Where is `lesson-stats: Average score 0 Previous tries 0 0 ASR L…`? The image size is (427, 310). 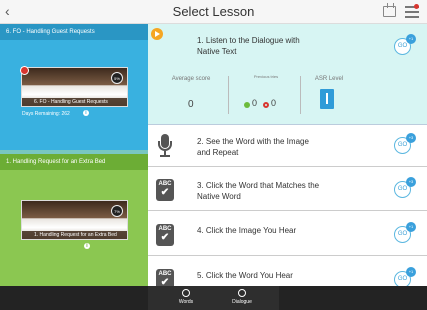 lesson-stats: Average score 0 Previous tries 0 0 ASR L… is located at coordinates (287, 94).